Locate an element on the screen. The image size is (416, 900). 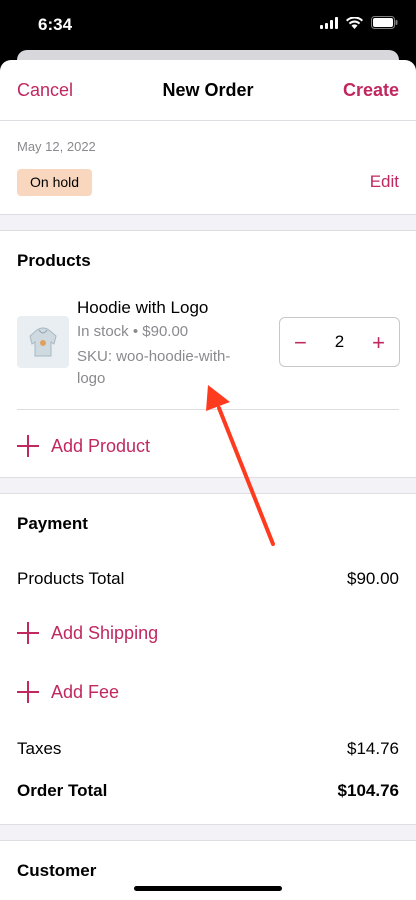
order-total-label: Order Total is located at coordinates (62, 790).